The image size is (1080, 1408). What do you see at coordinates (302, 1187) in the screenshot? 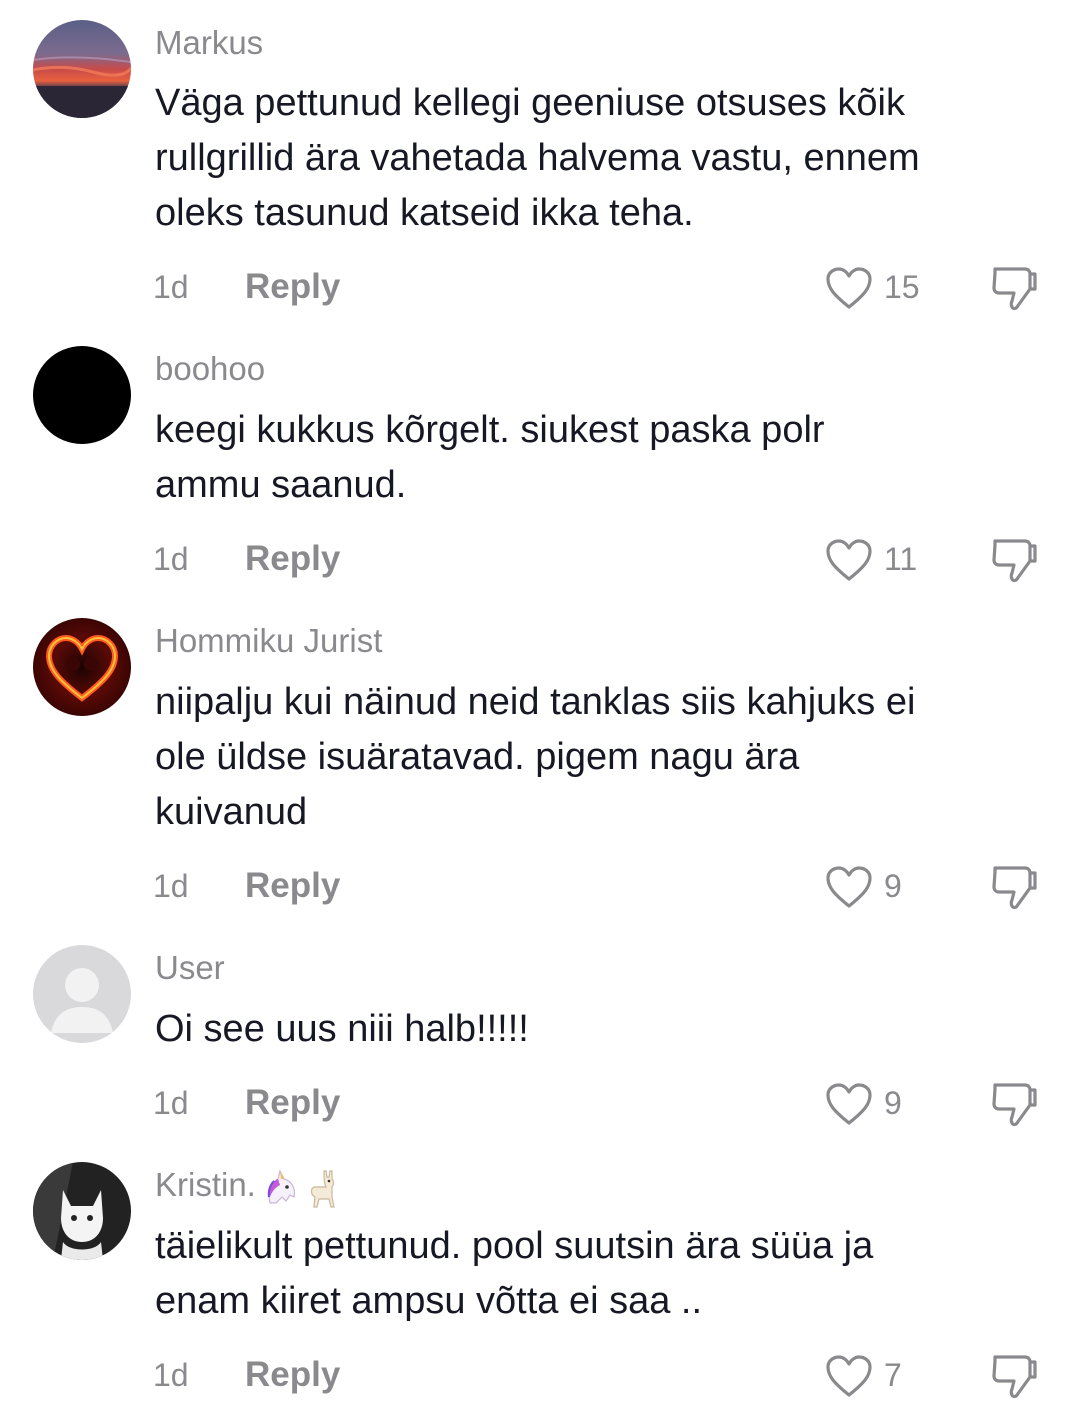
I see `username-emojis` at bounding box center [302, 1187].